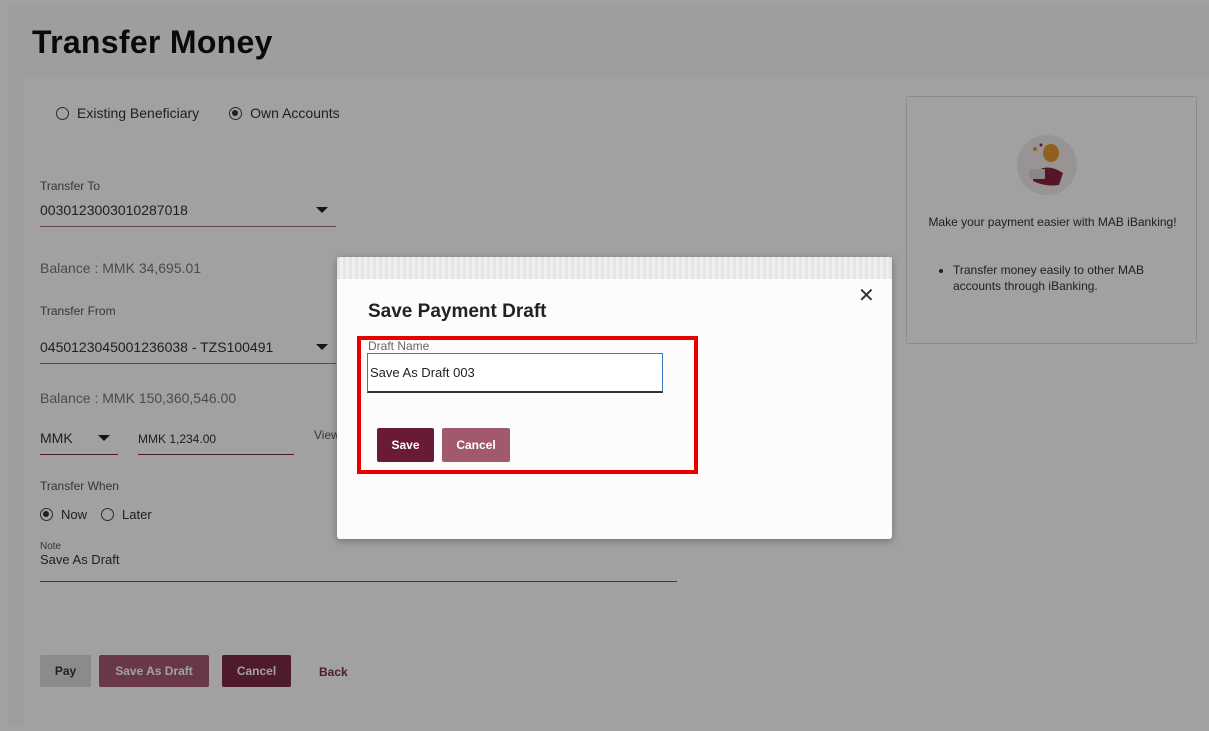 Image resolution: width=1209 pixels, height=731 pixels. I want to click on dialog-title: Save Payment Draft, so click(457, 311).